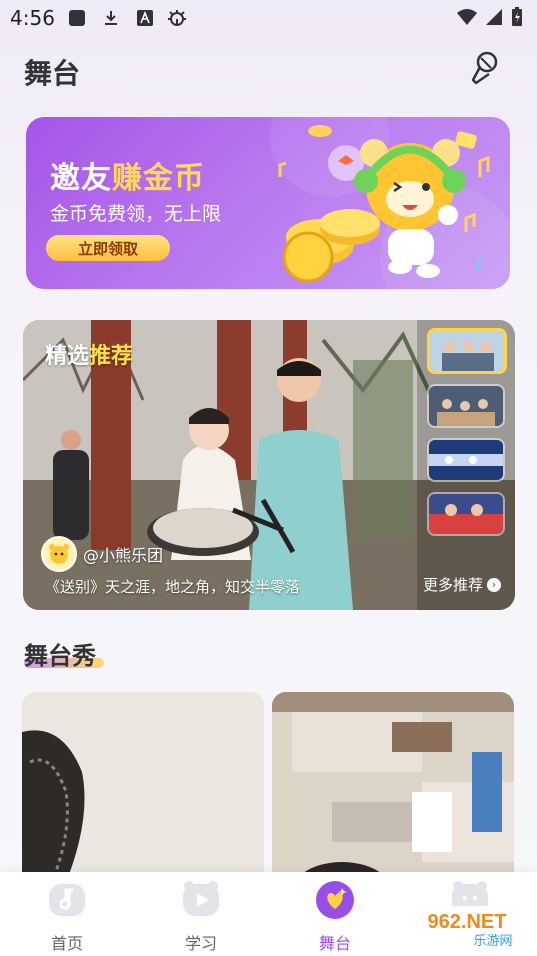  What do you see at coordinates (111, 18) in the screenshot?
I see `download-icon` at bounding box center [111, 18].